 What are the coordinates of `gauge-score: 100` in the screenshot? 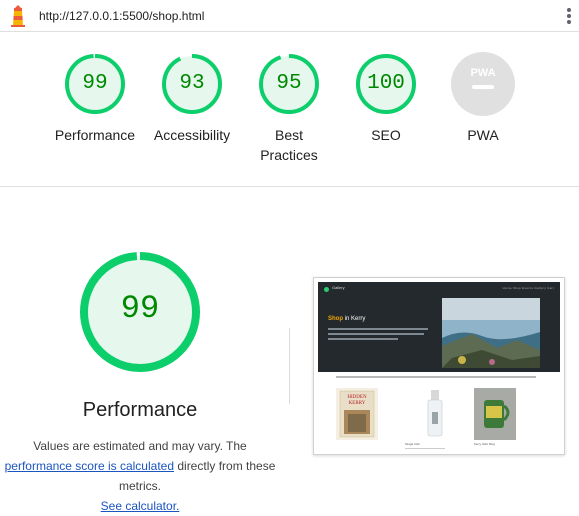 It's located at (386, 83).